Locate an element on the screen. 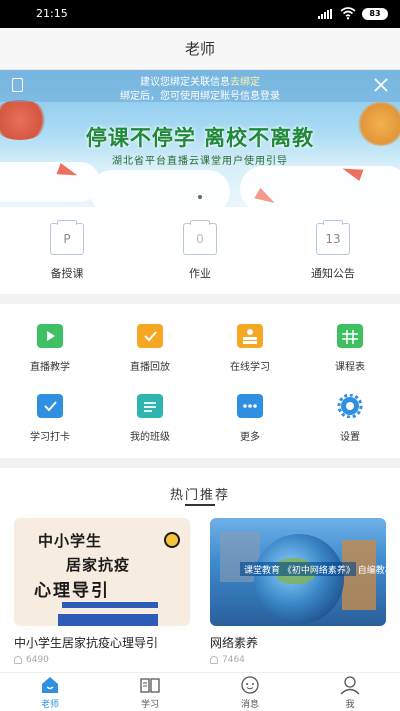 The image size is (400, 711). recommend-card: 课堂教育 《初中网络素养》 自编教材7-9年级 网络素养 7464 is located at coordinates (298, 591).